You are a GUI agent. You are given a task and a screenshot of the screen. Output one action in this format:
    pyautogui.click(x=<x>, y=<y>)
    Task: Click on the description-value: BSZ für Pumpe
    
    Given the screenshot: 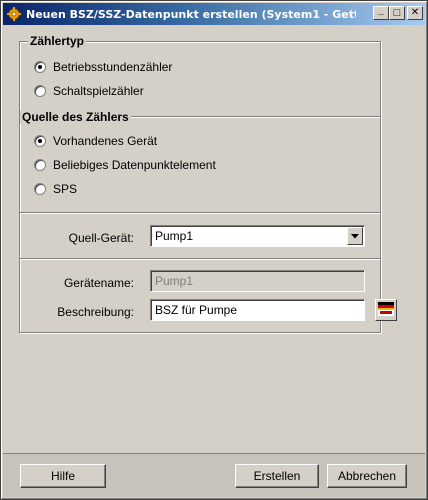 What is the action you would take?
    pyautogui.click(x=196, y=310)
    